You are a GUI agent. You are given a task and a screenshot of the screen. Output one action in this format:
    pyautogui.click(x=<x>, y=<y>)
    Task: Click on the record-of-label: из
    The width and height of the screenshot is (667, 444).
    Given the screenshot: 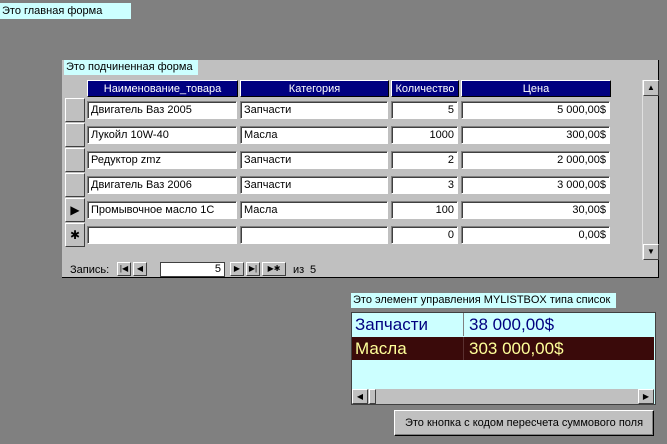 What is the action you would take?
    pyautogui.click(x=299, y=270)
    